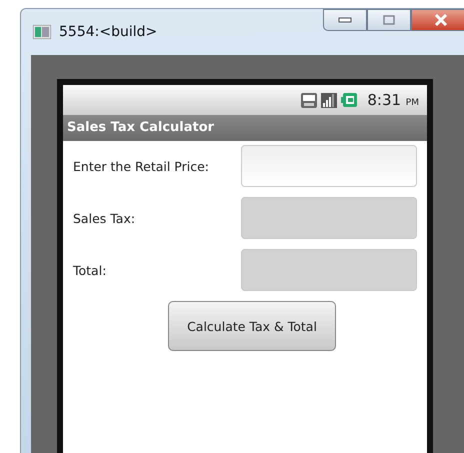  Describe the element at coordinates (108, 32) in the screenshot. I see `window-title: 5554:<build>` at that location.